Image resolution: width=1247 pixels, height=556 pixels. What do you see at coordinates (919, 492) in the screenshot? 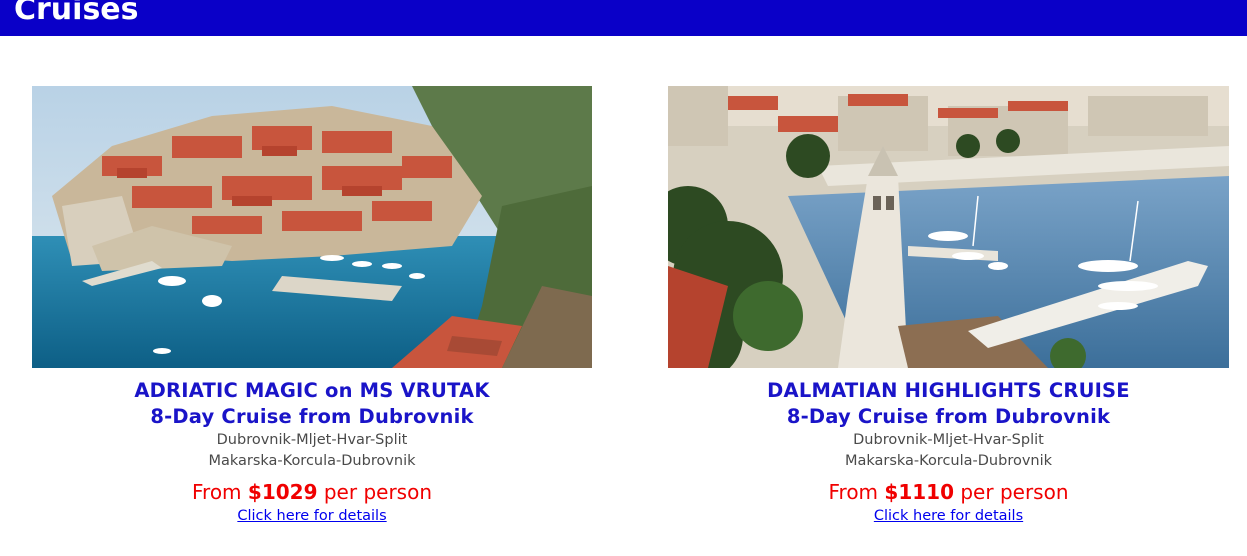
I see `price-amount: $1110` at bounding box center [919, 492].